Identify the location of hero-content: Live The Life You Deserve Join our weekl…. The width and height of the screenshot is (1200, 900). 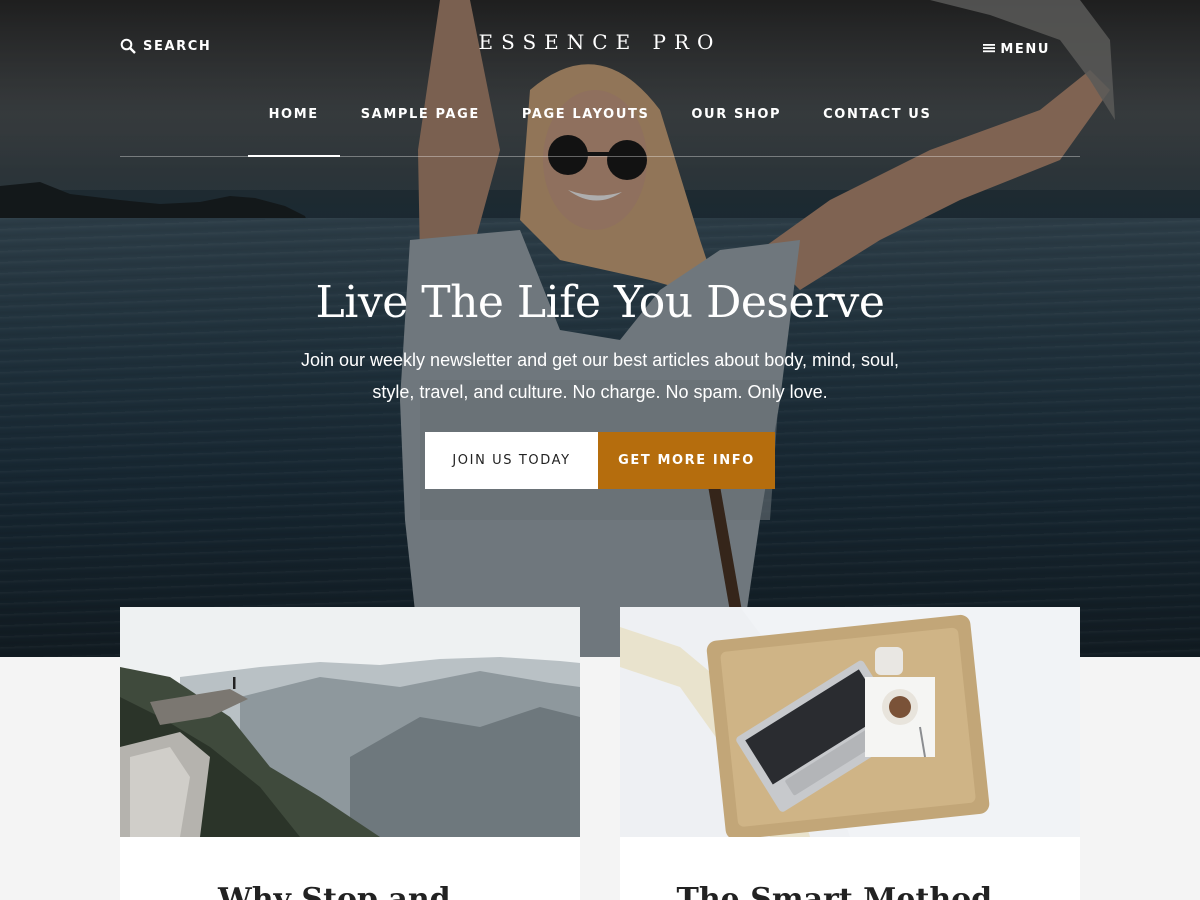
(600, 342).